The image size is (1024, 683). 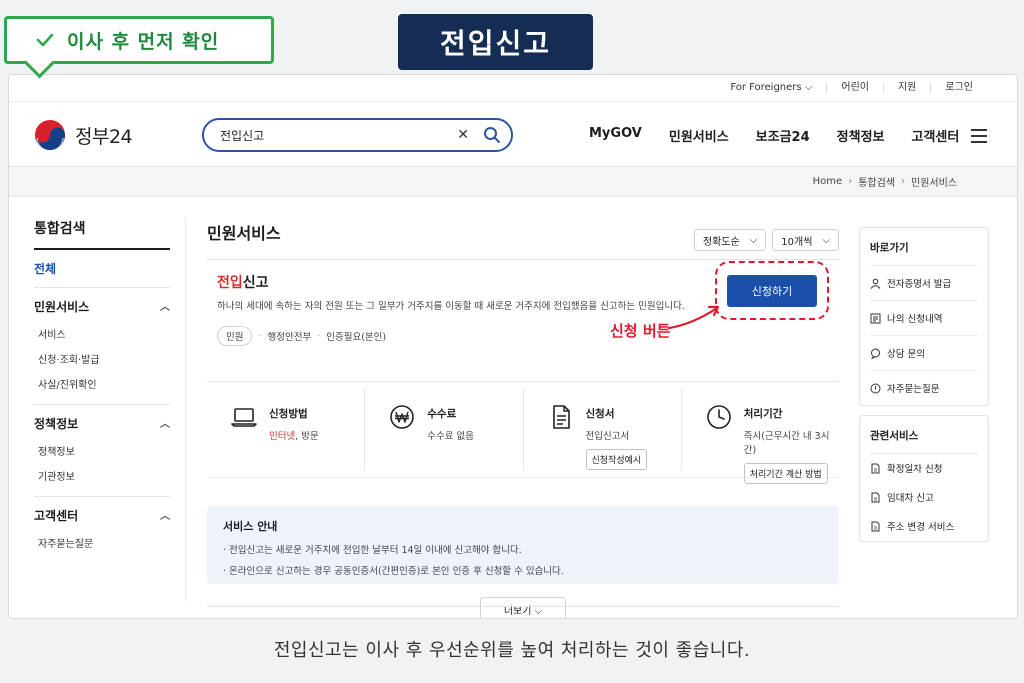 I want to click on info-fee: 수수료 수수료 없음, so click(x=444, y=429).